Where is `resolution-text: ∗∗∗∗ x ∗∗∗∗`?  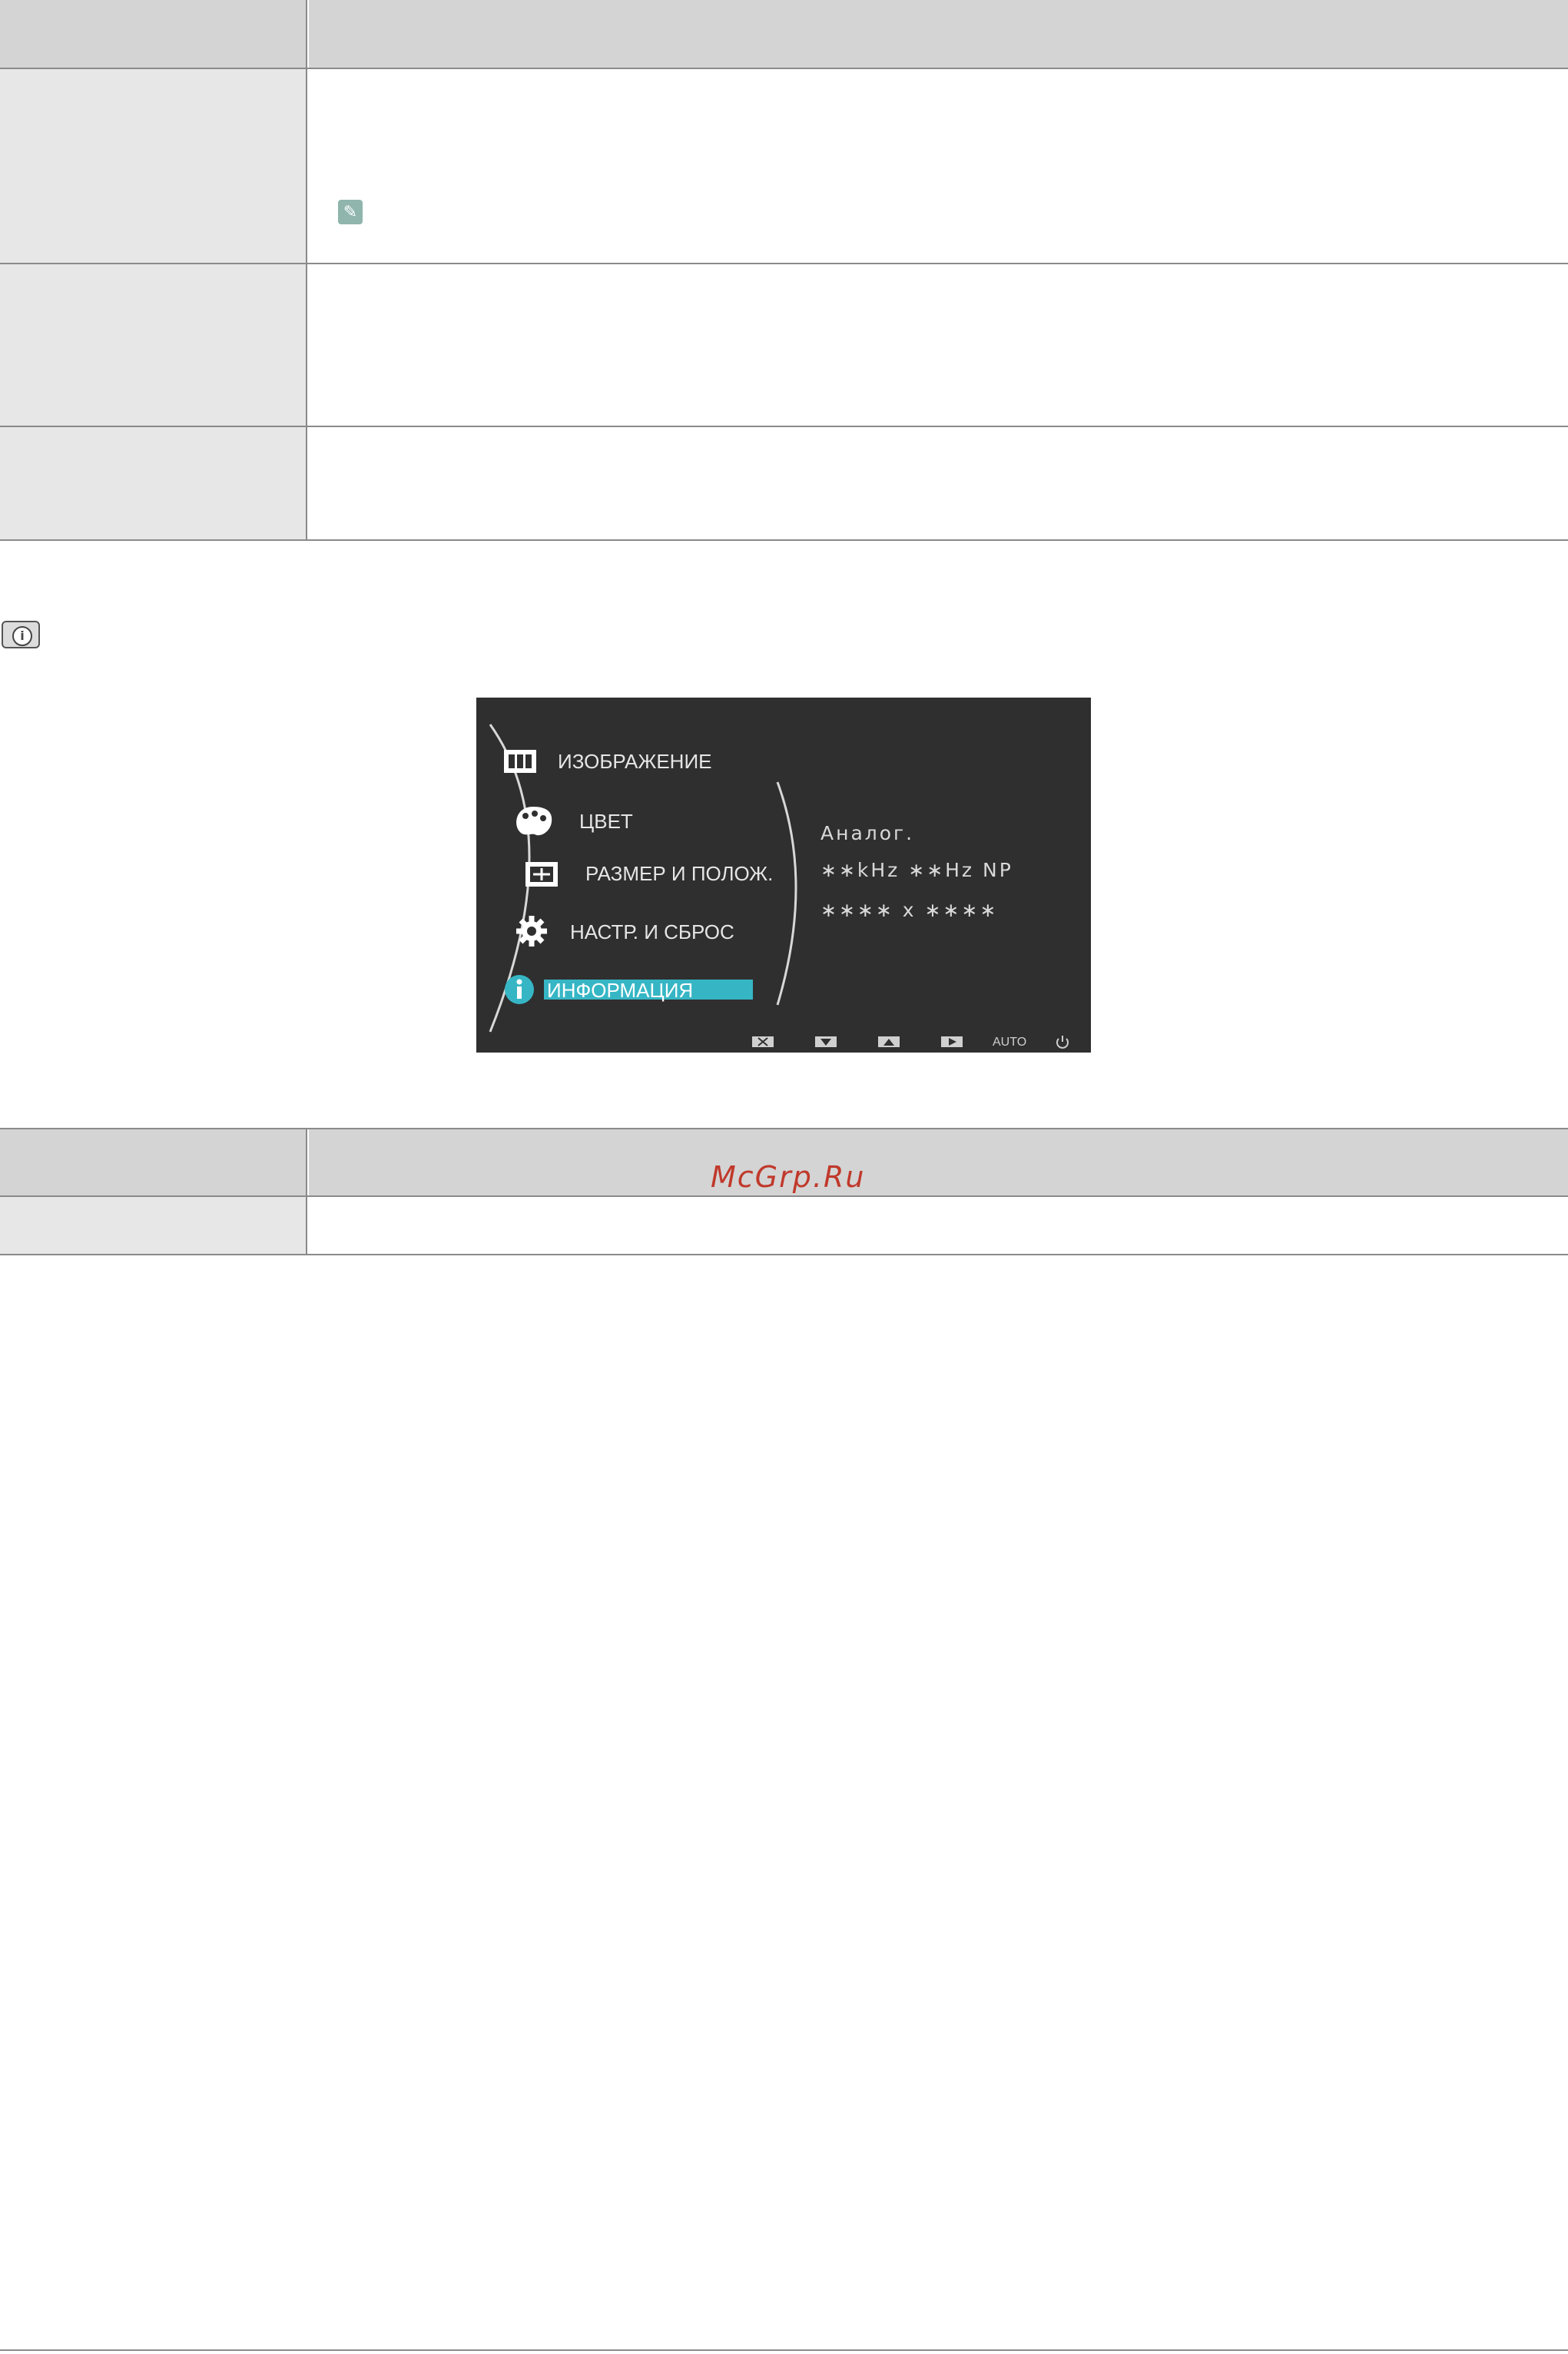 resolution-text: ∗∗∗∗ x ∗∗∗∗ is located at coordinates (909, 910).